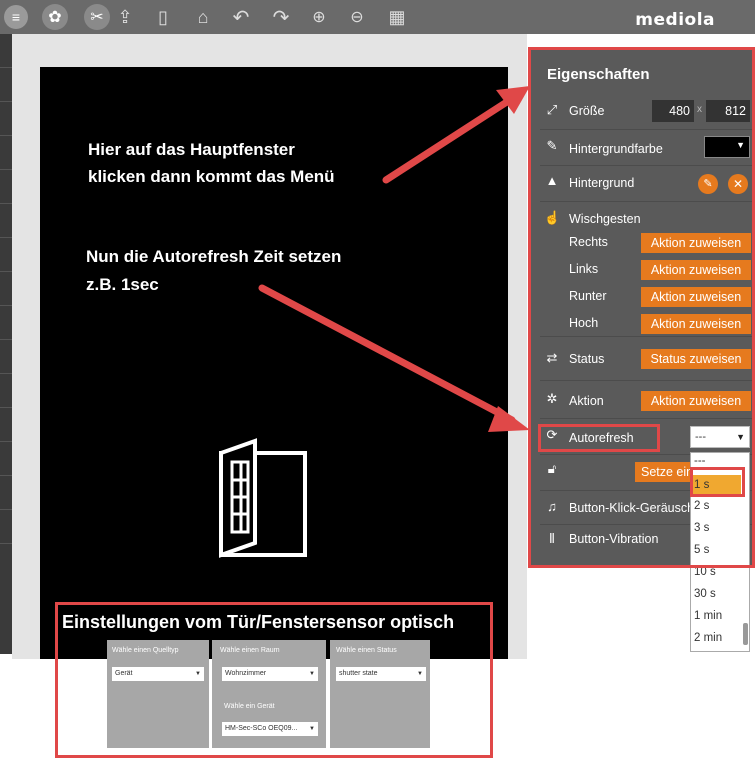  Describe the element at coordinates (249, 706) in the screenshot. I see `device-label: Wähle ein Gerät` at that location.